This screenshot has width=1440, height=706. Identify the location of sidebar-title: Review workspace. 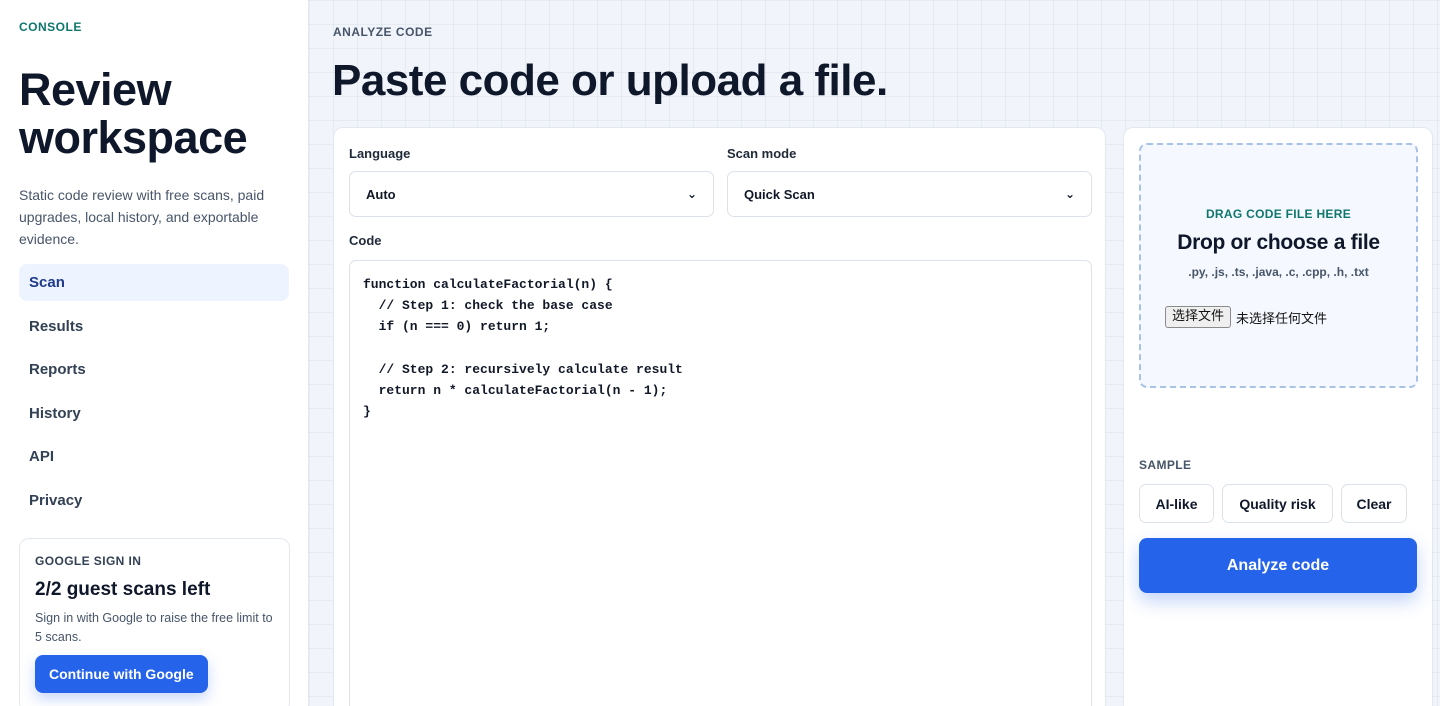
(133, 113).